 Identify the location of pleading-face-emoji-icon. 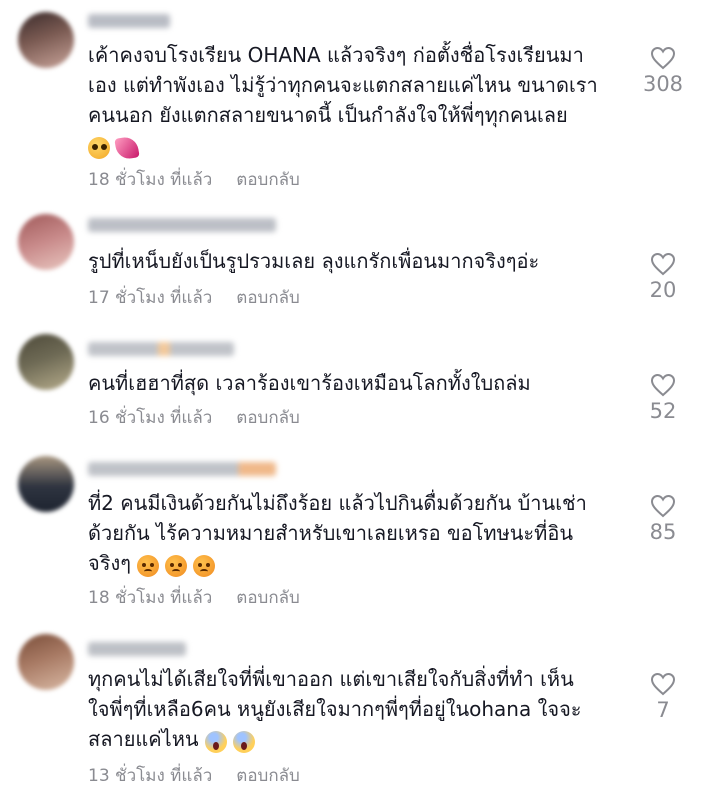
(99, 148).